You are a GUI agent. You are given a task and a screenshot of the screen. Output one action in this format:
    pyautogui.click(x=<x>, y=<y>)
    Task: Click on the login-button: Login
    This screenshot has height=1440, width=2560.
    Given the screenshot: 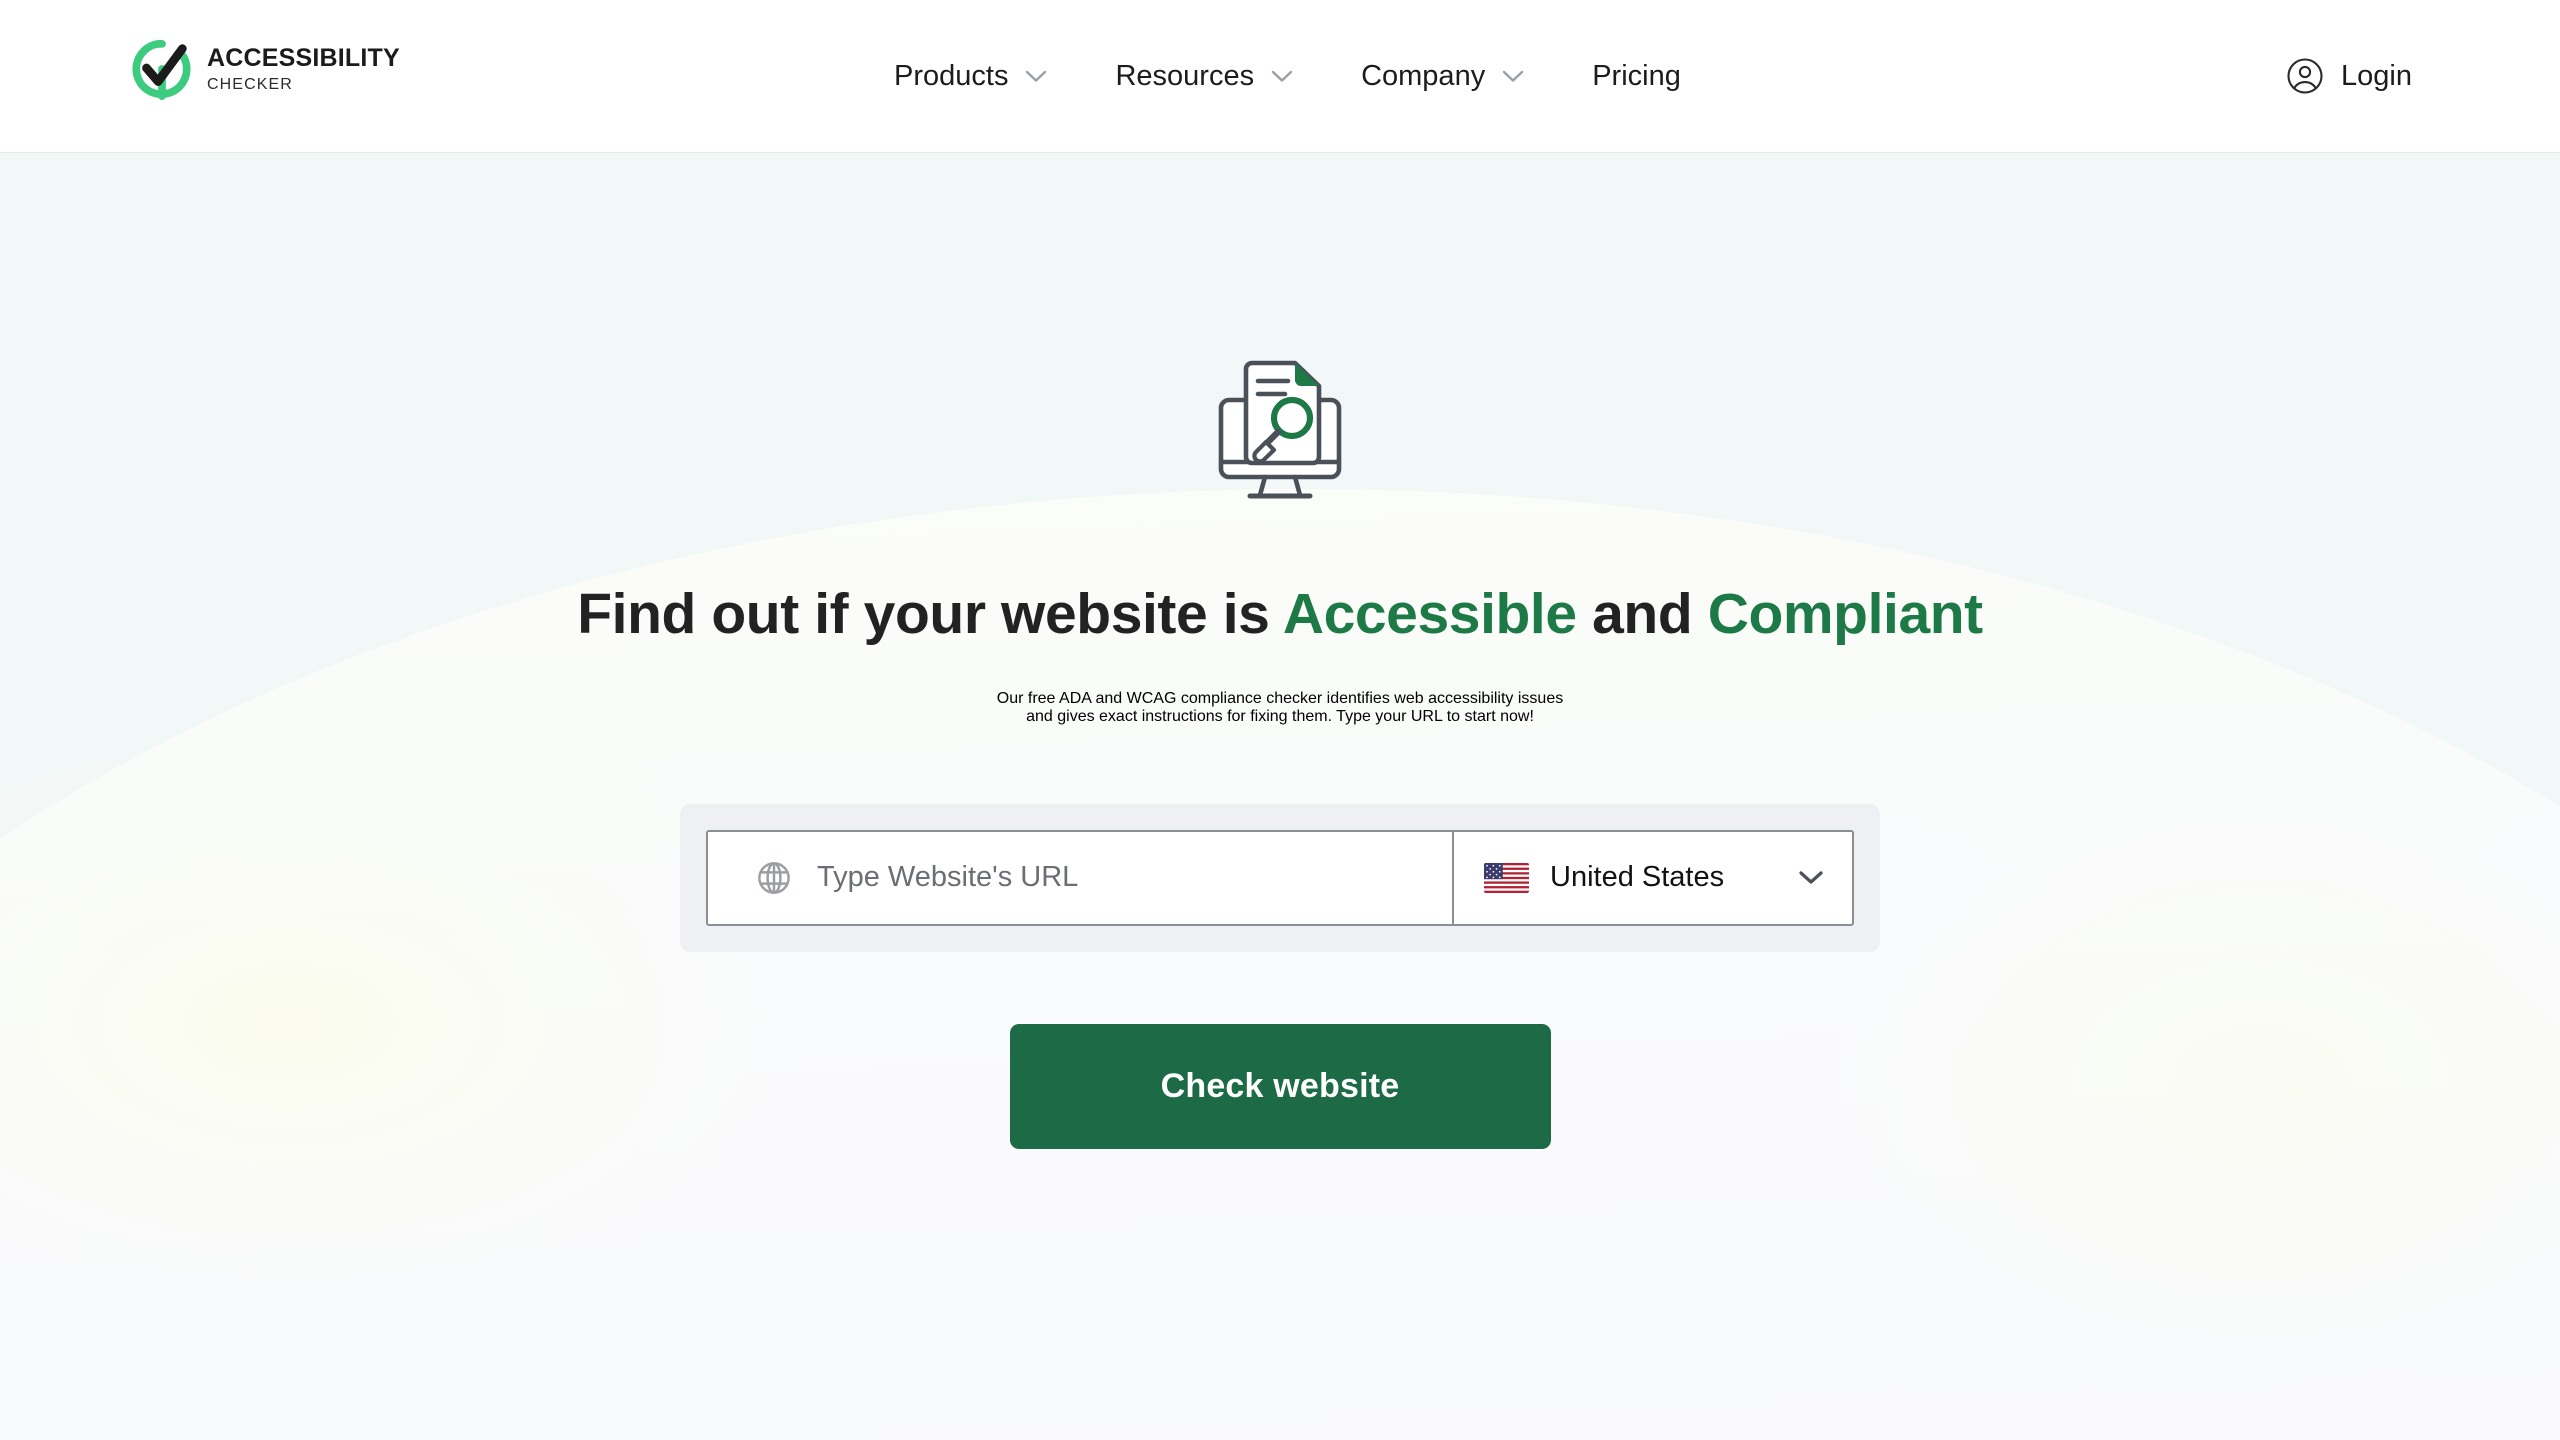 What is the action you would take?
    pyautogui.click(x=2349, y=76)
    